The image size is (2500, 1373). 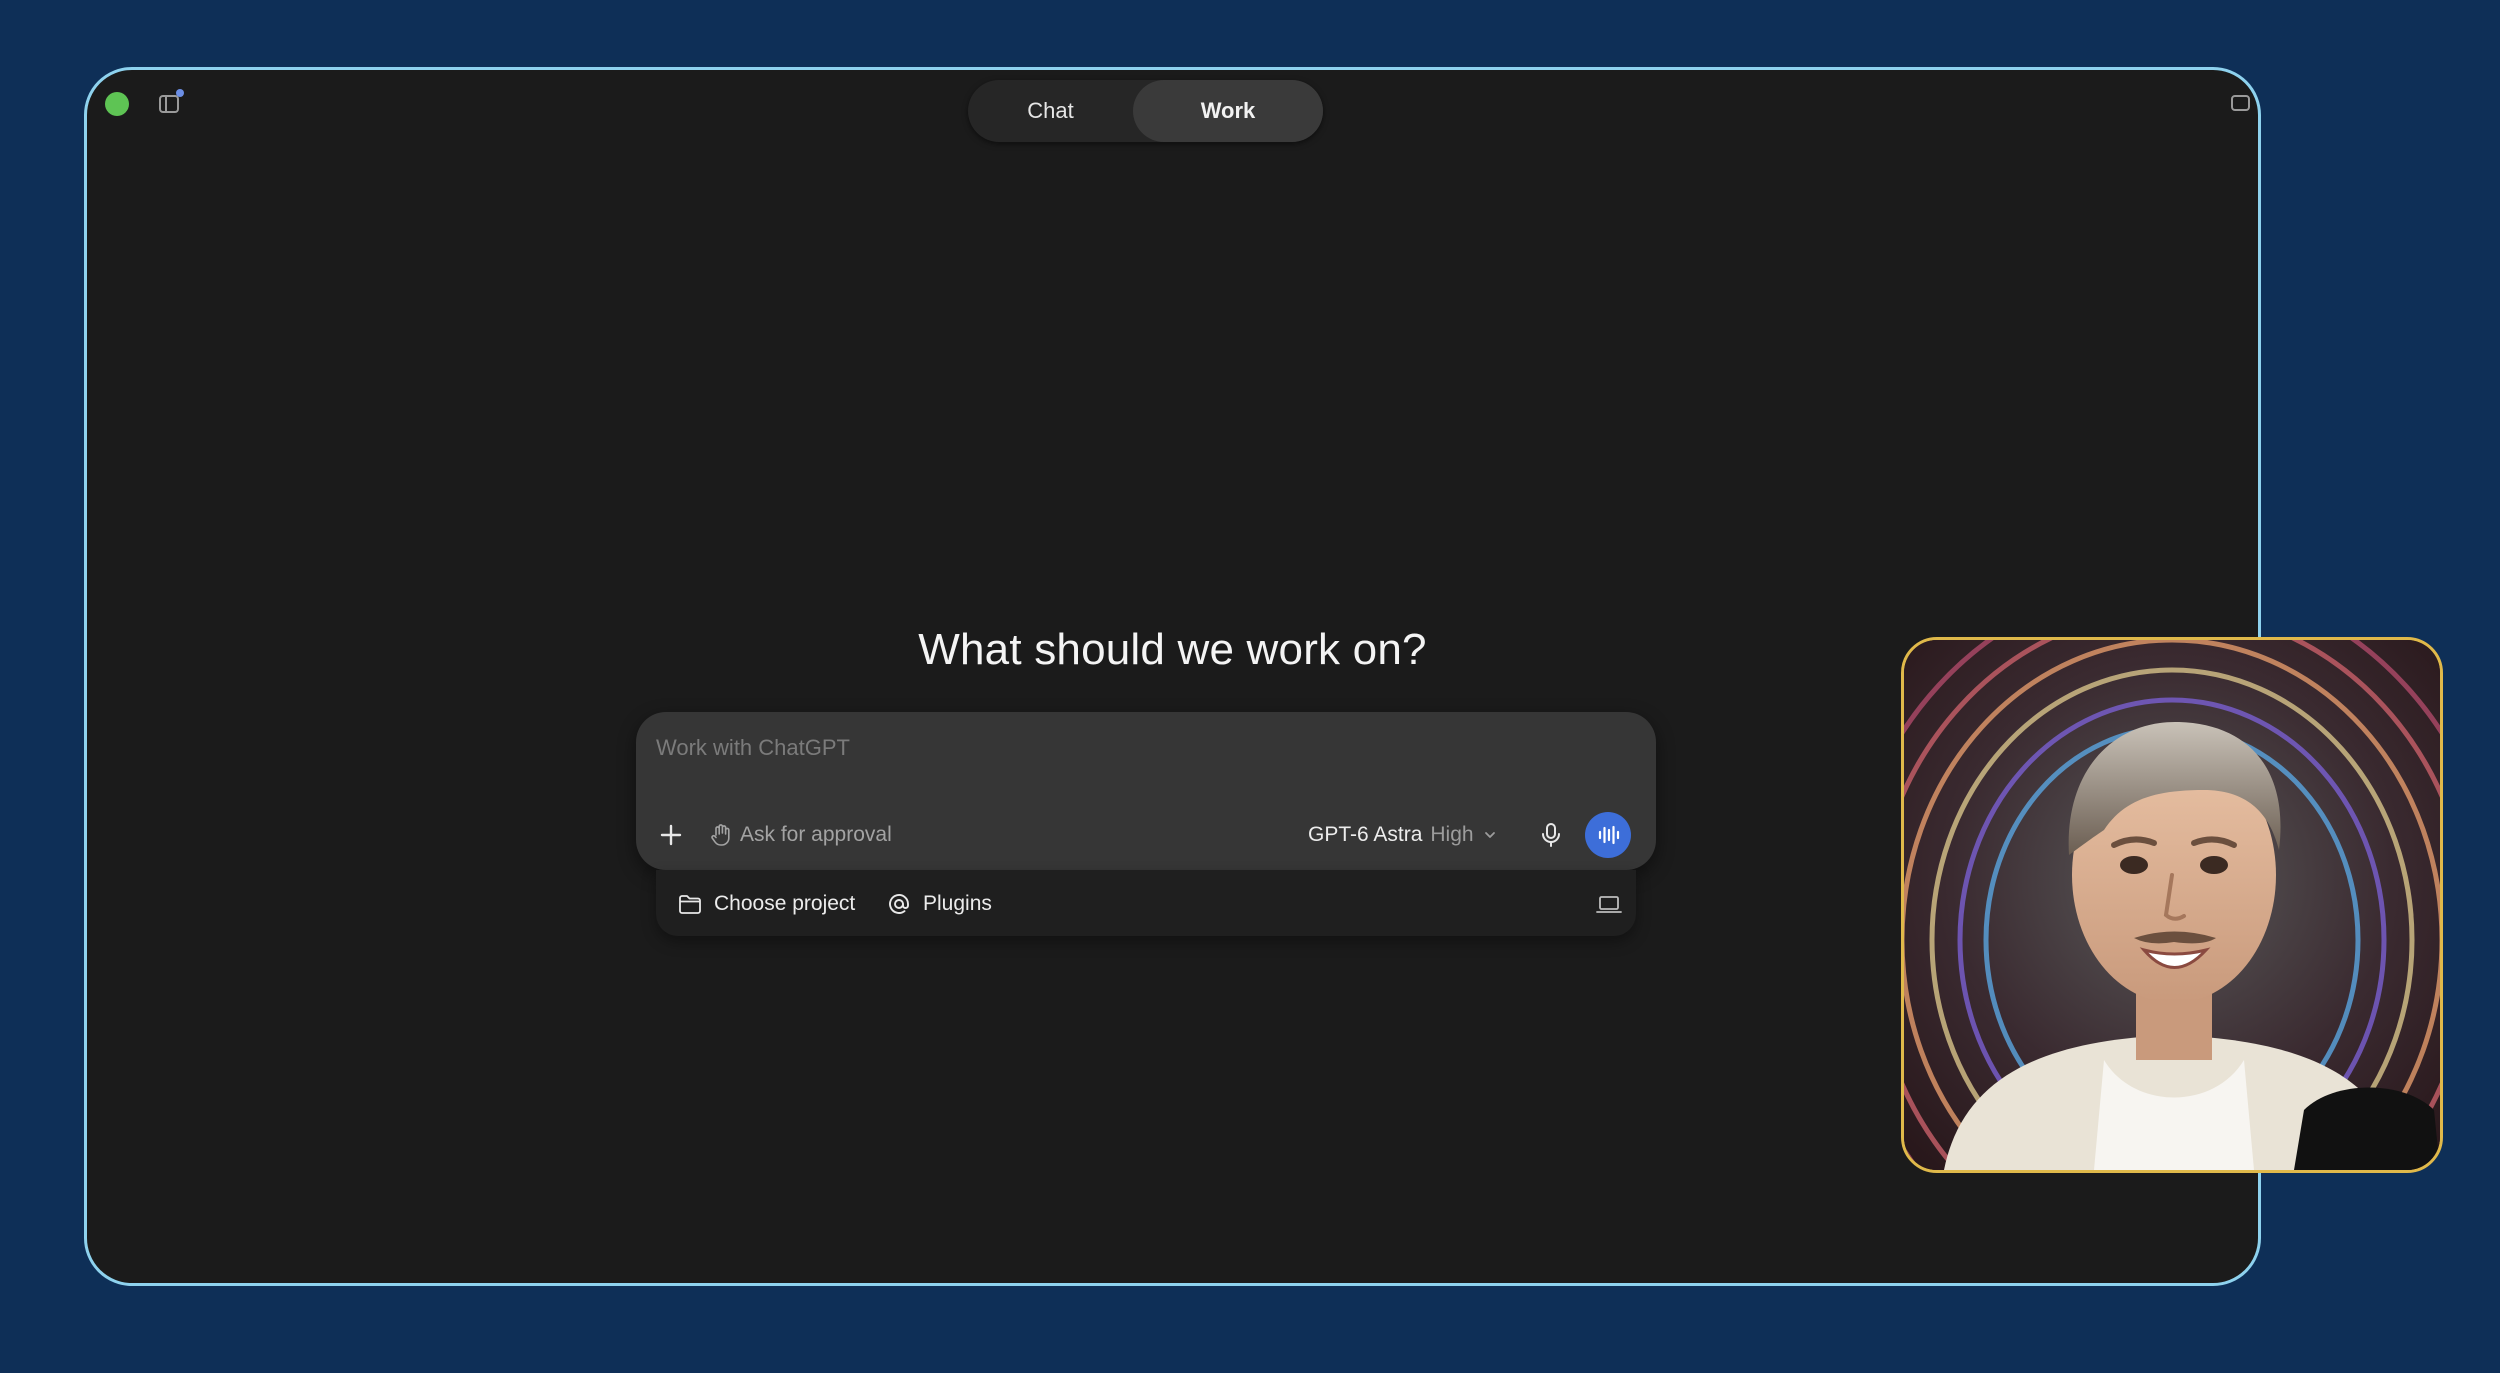 I want to click on model-effort: High, so click(x=1452, y=834).